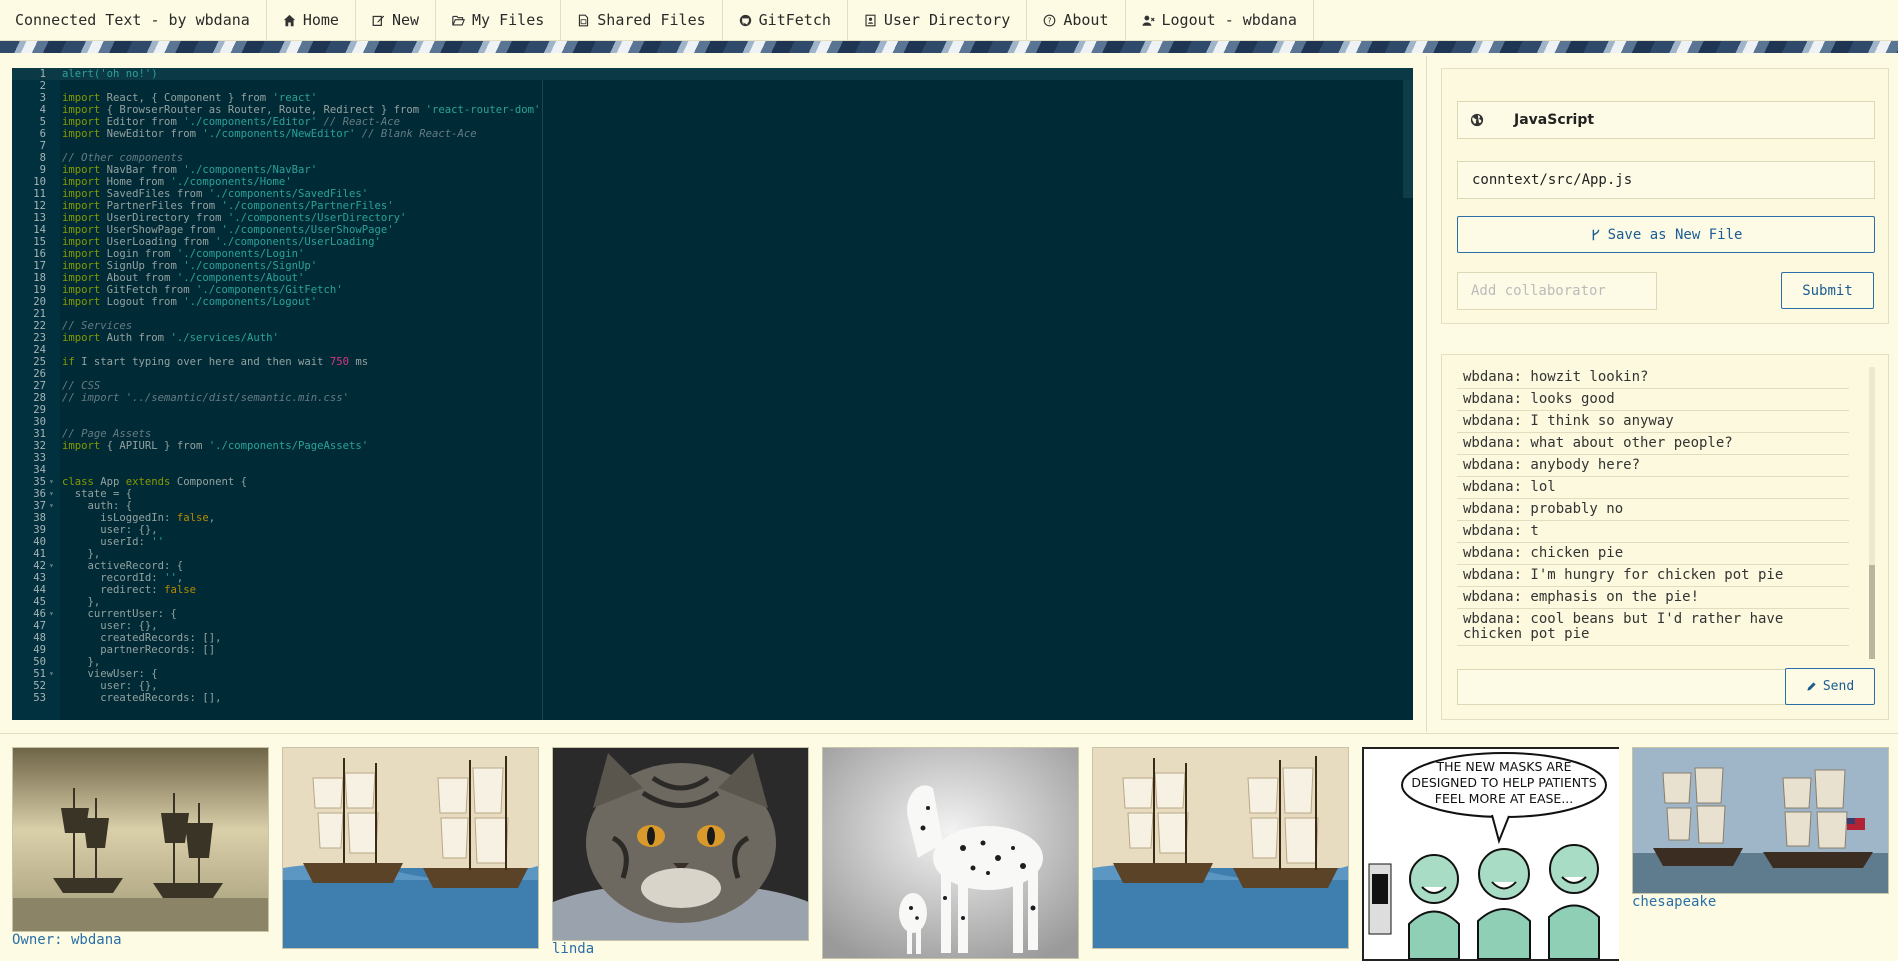 Image resolution: width=1898 pixels, height=961 pixels. I want to click on gallery-card: chesapeake, so click(1761, 829).